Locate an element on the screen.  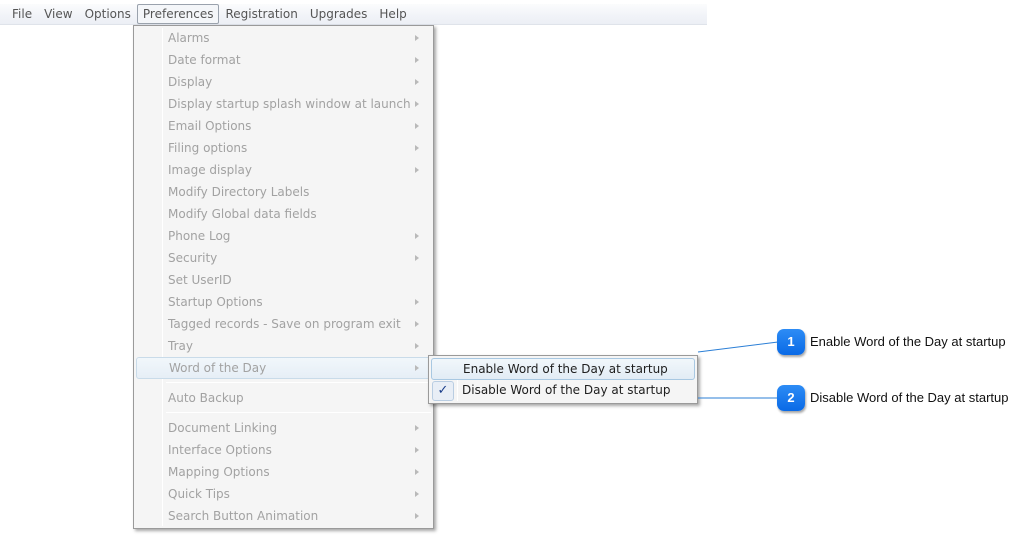
callout-text-1: Enable Word of the Day at startup is located at coordinates (908, 341).